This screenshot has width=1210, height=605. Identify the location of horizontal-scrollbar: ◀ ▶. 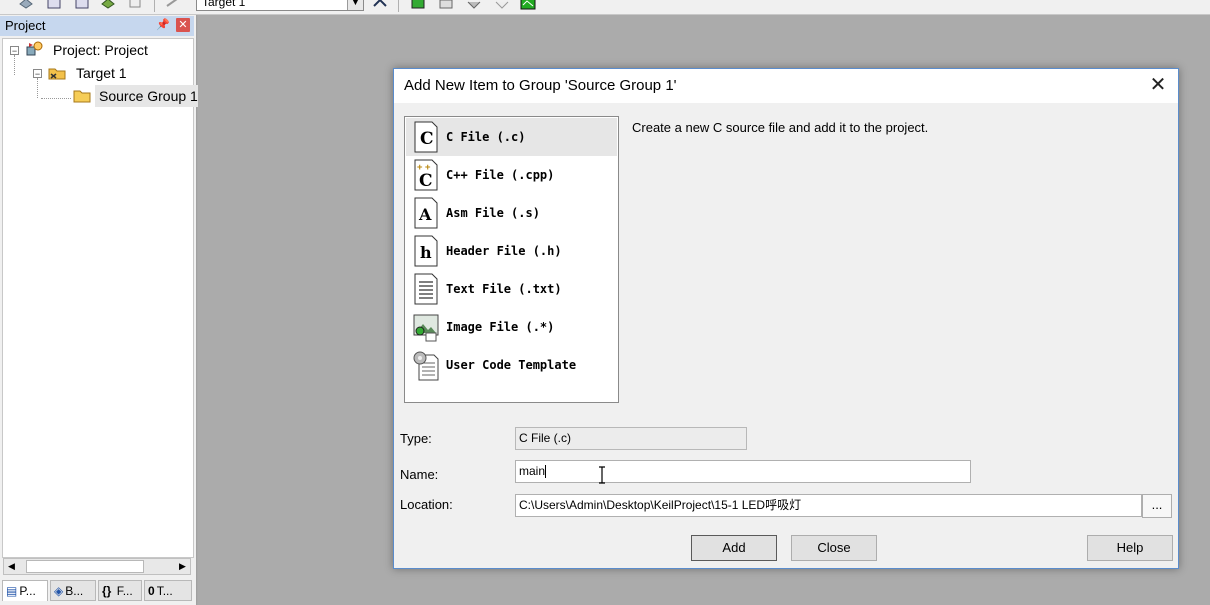
(97, 566).